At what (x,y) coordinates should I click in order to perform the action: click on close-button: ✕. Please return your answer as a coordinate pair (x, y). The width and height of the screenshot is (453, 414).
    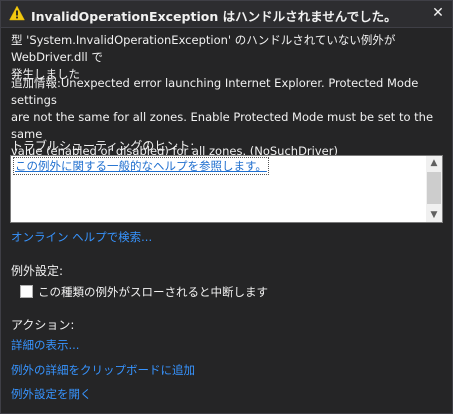
    Looking at the image, I should click on (438, 13).